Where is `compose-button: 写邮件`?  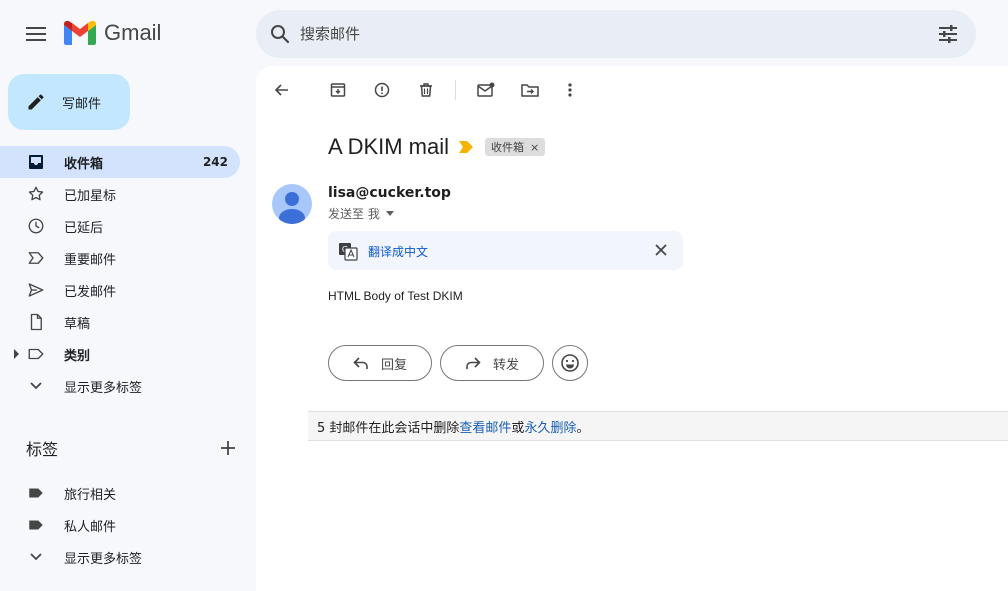
compose-button: 写邮件 is located at coordinates (69, 102).